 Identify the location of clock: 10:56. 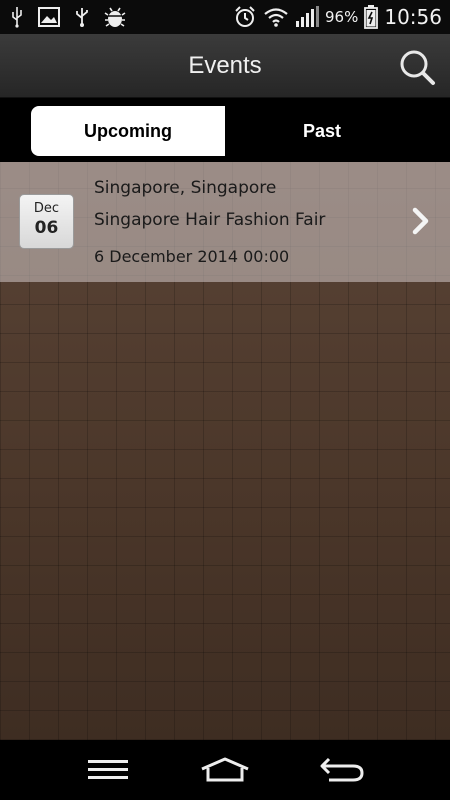
(413, 17).